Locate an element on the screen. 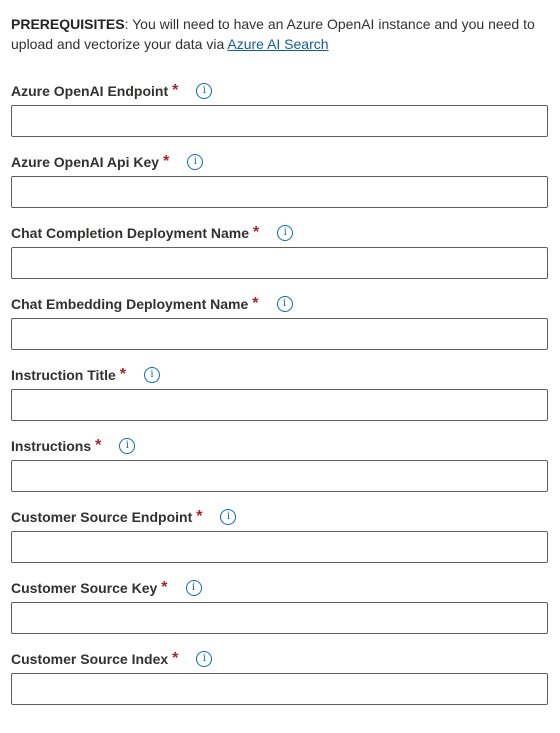  chat-embedding-deployment-name-input is located at coordinates (279, 334).